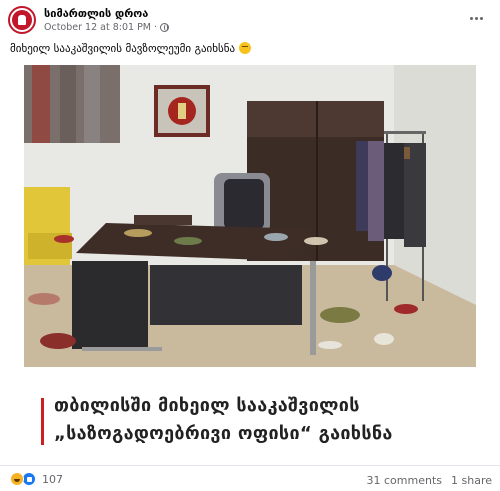 This screenshot has height=491, width=500. I want to click on more-options-button, so click(476, 18).